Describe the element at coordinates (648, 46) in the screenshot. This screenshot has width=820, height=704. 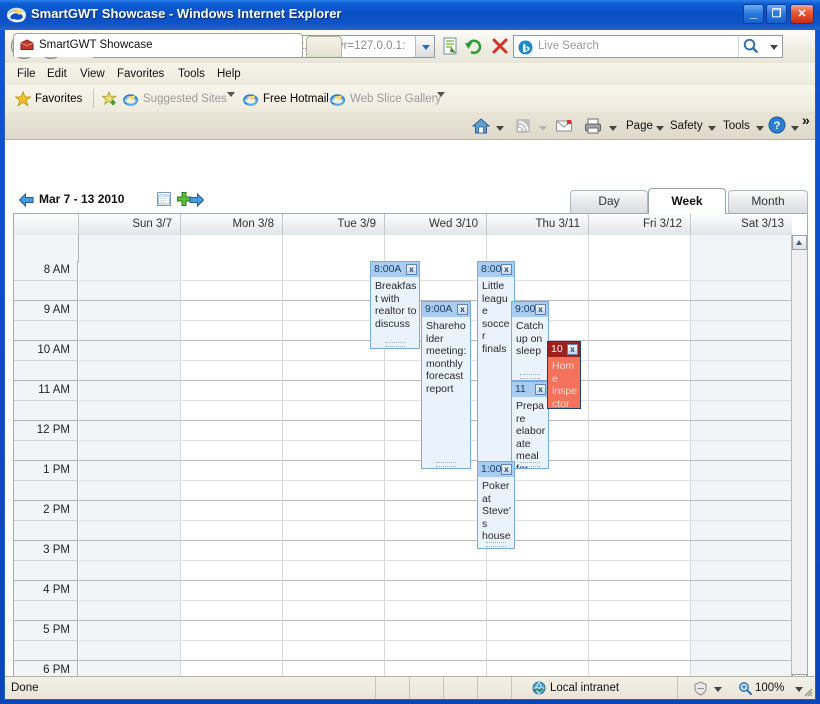
I see `search-bar: Live Search` at that location.